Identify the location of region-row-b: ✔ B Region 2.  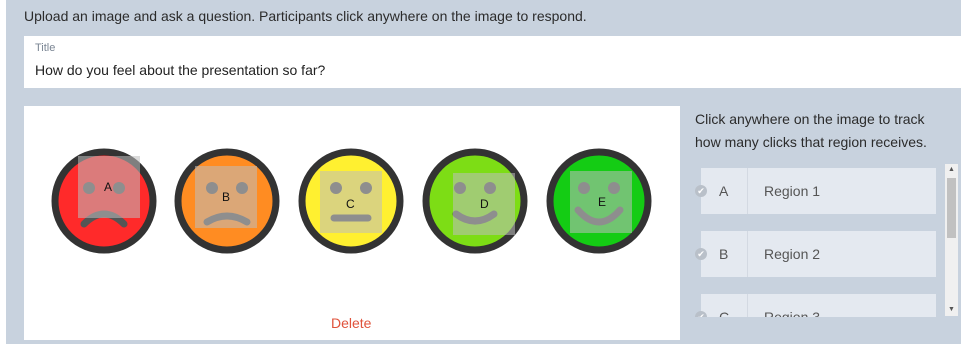
(815, 254).